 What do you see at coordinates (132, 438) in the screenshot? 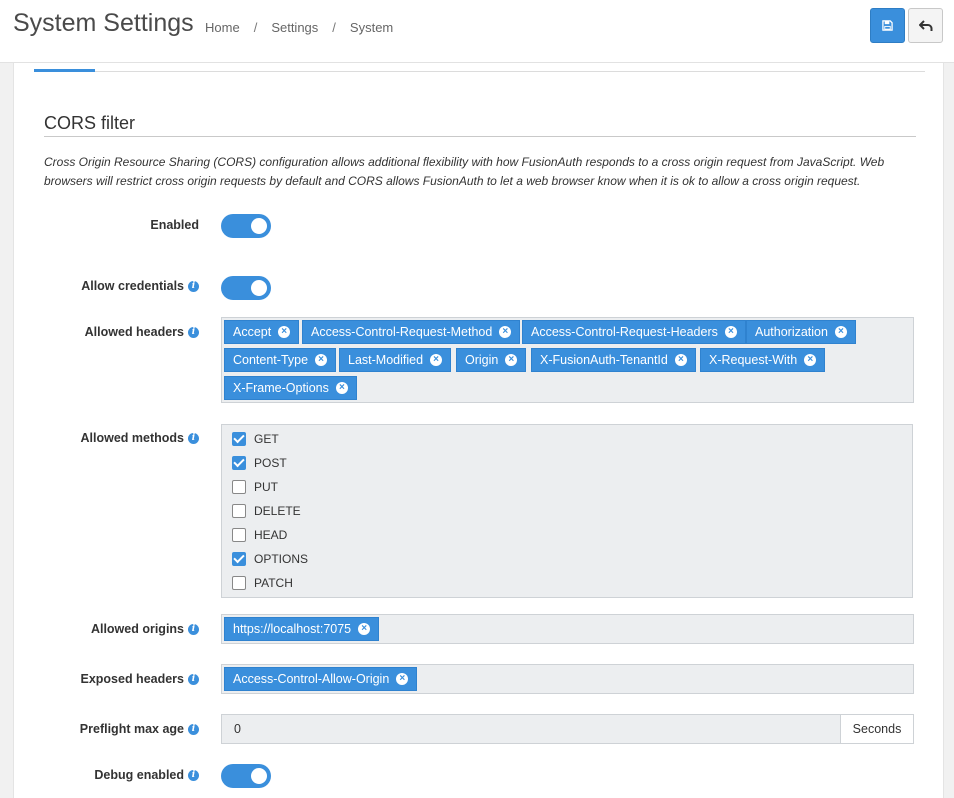
I see `allowed-methods-label-text: Allowed methods` at bounding box center [132, 438].